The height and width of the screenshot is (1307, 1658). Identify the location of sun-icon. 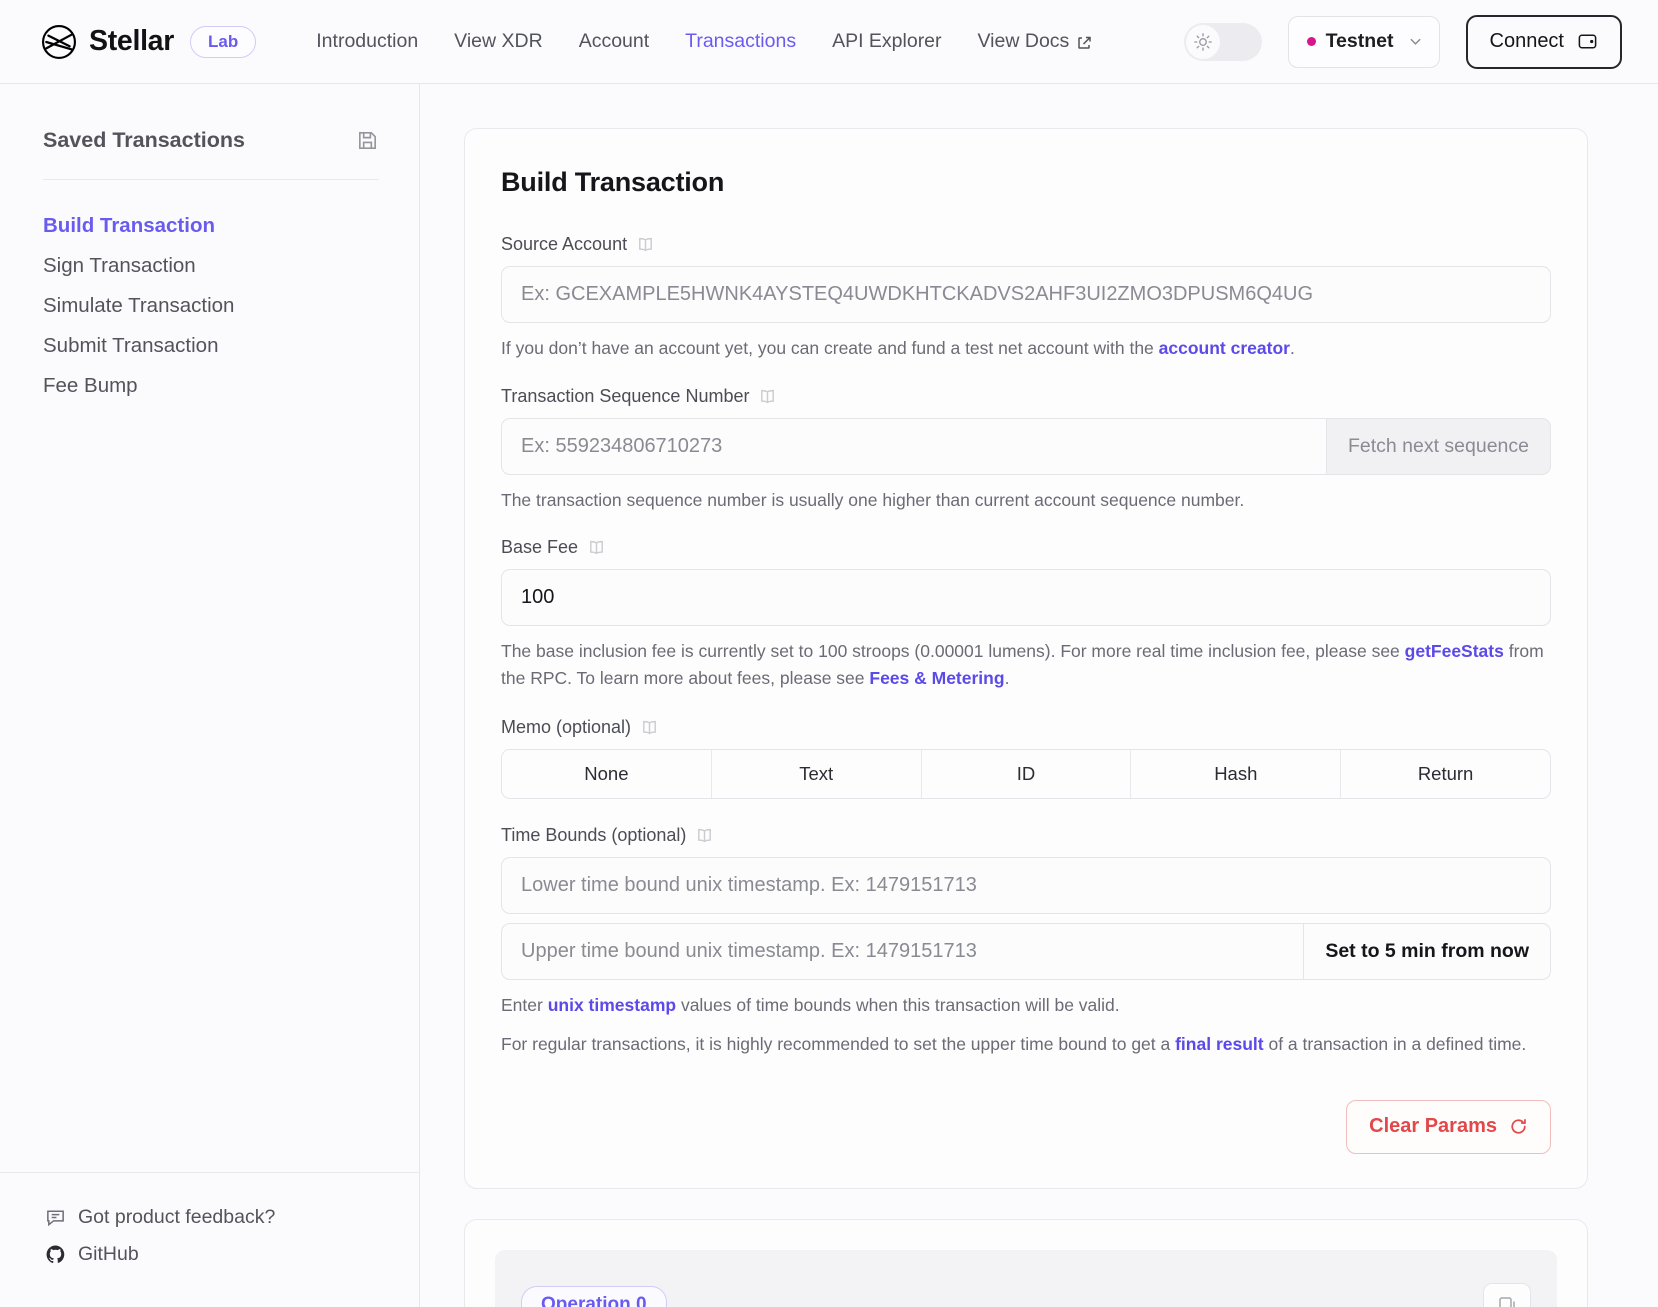
(1202, 41).